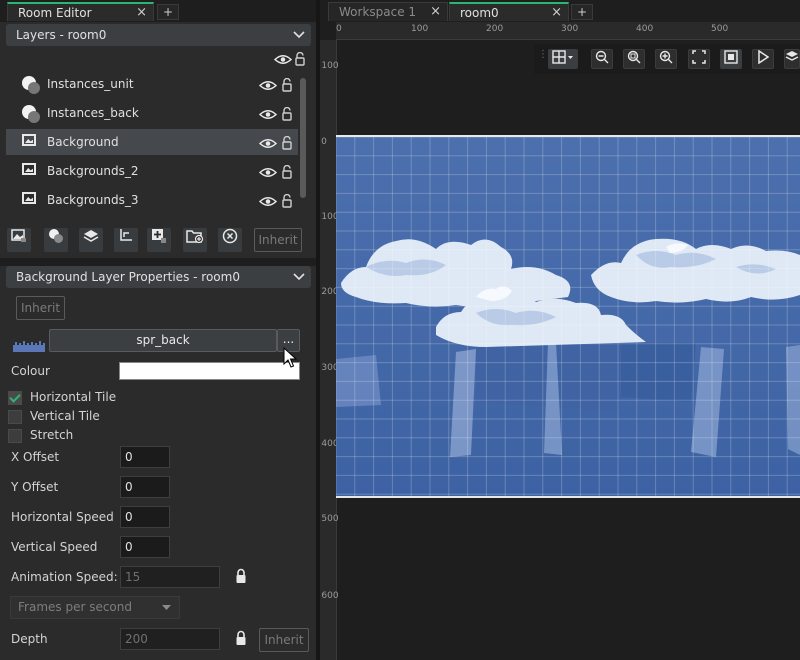 This screenshot has height=660, width=800. I want to click on properties-panel-header: Background Layer Properties - room0, so click(158, 277).